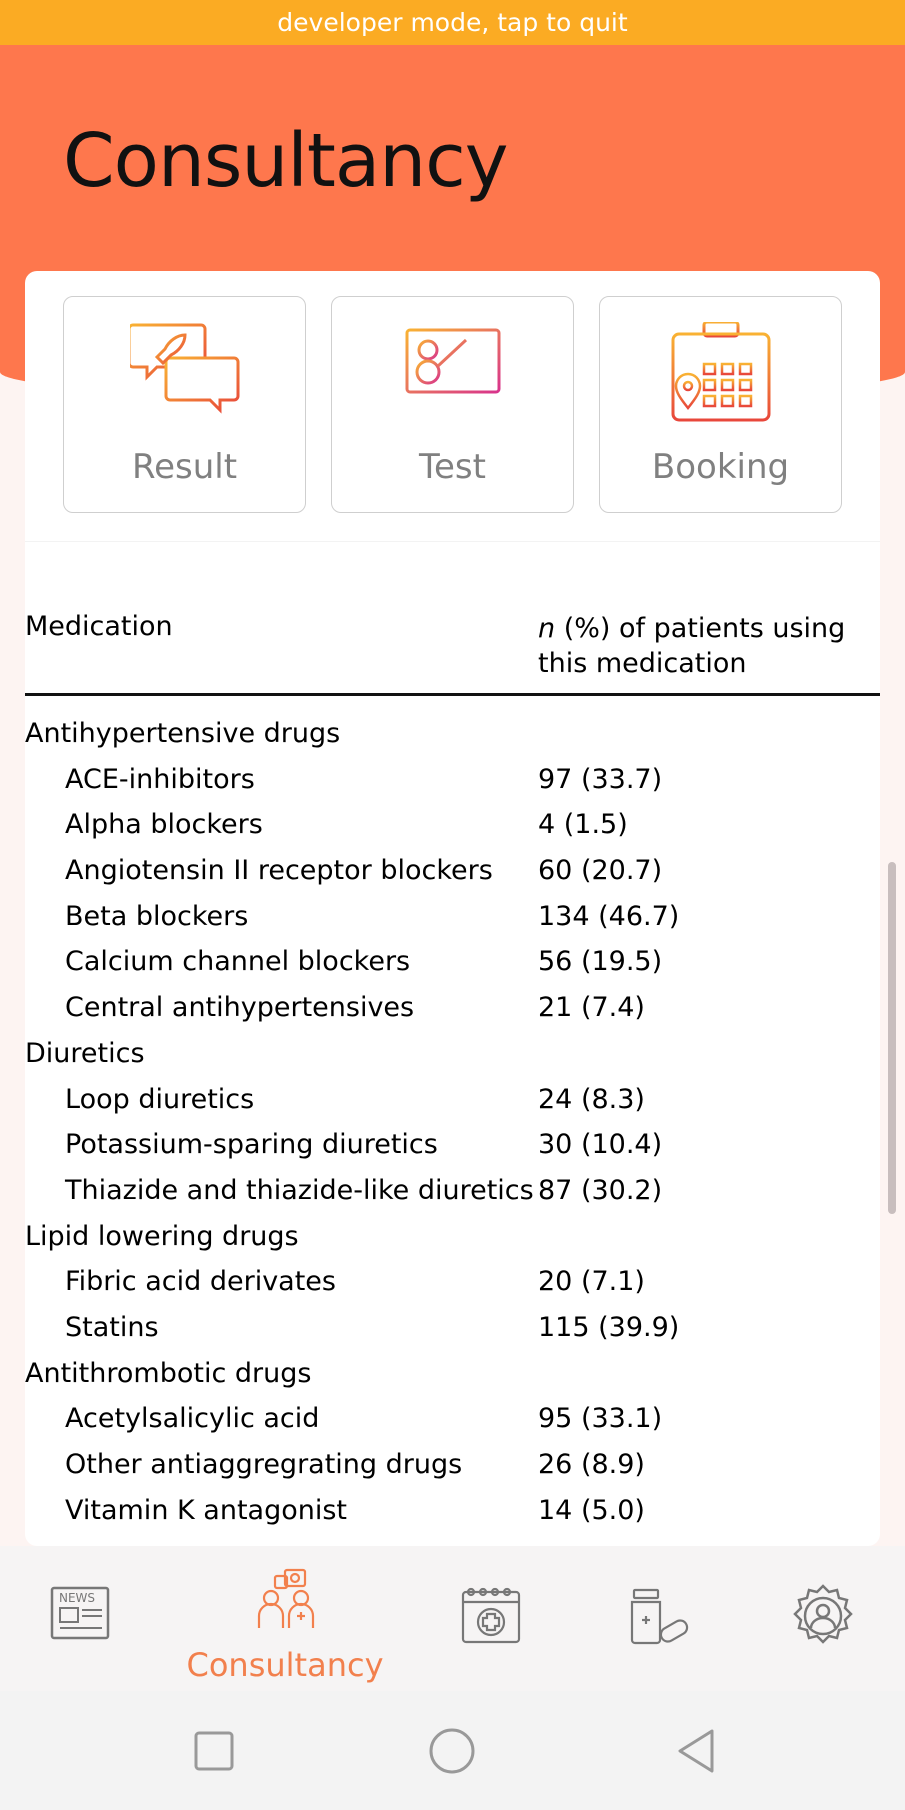  What do you see at coordinates (452, 1054) in the screenshot?
I see `table-group-row: Diuretics` at bounding box center [452, 1054].